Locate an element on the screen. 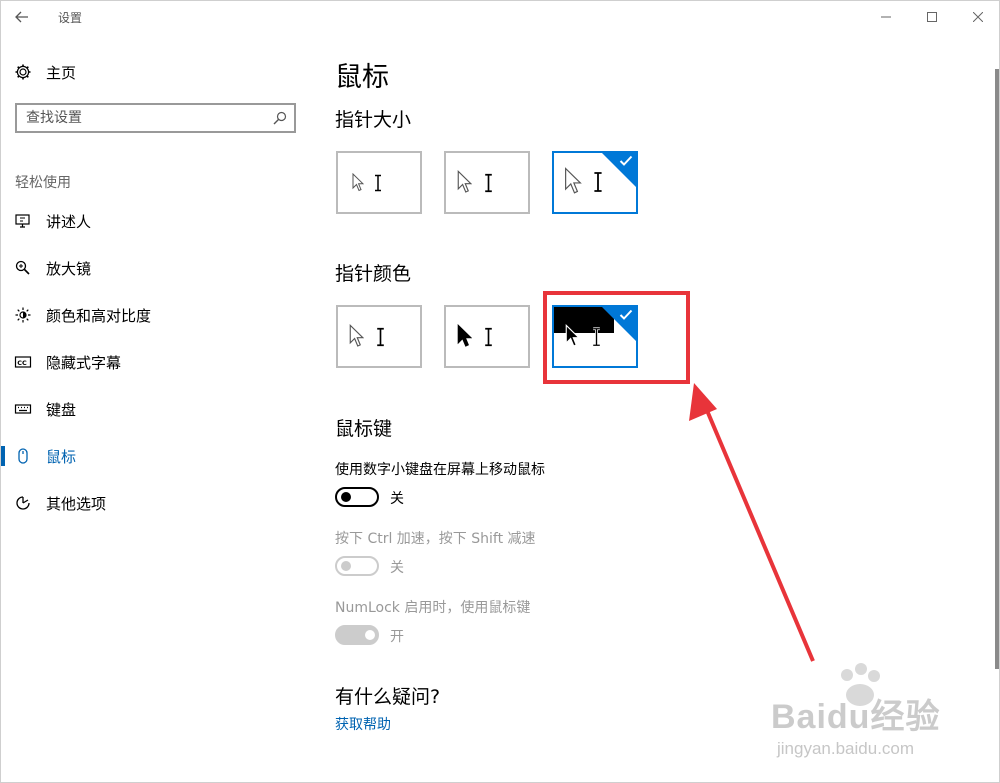 This screenshot has height=783, width=1000. sidebar-item-label: 键盘 is located at coordinates (61, 409).